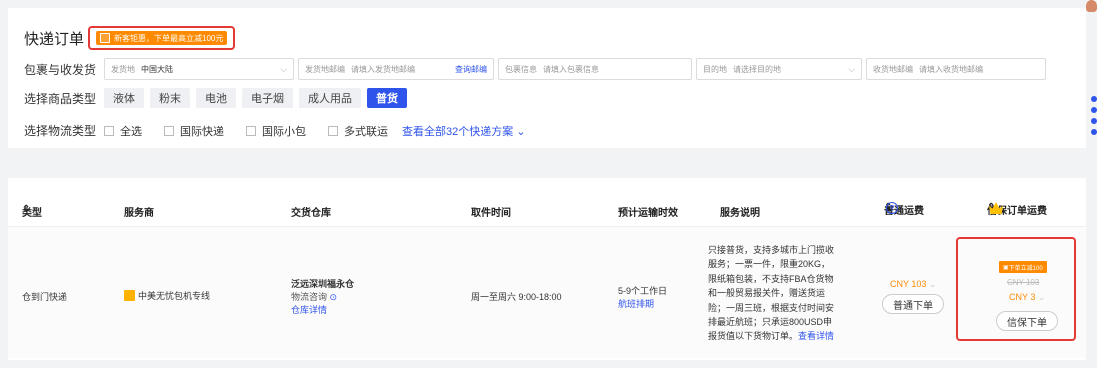 The image size is (1097, 368). Describe the element at coordinates (571, 69) in the screenshot. I see `package-info-placeholder: 请填入包裹信息` at that location.